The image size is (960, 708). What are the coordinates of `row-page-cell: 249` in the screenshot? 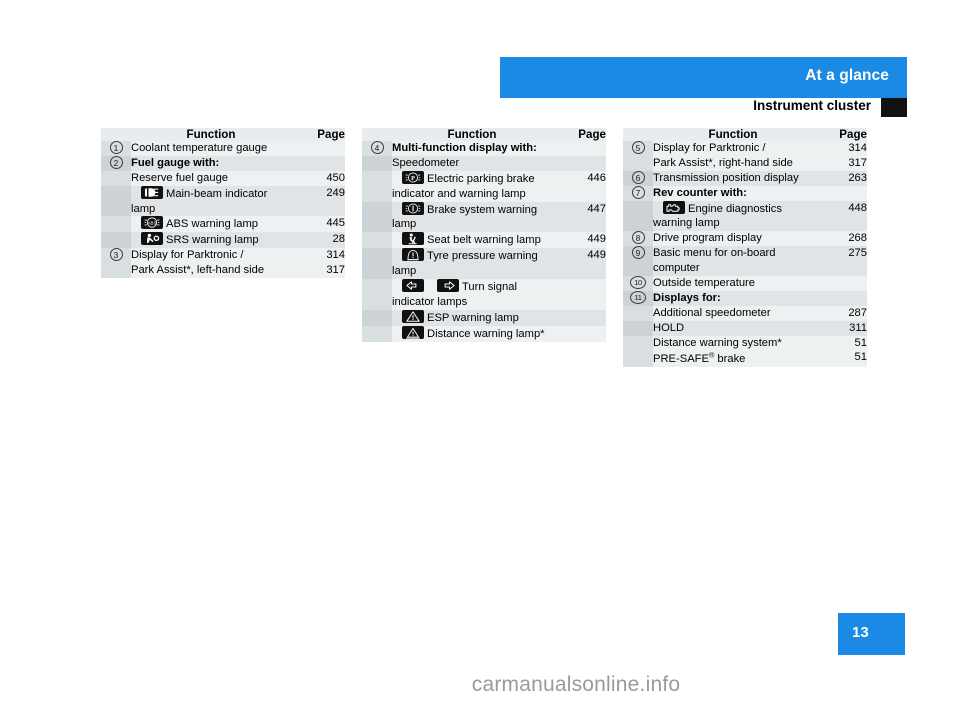 It's located at (318, 201).